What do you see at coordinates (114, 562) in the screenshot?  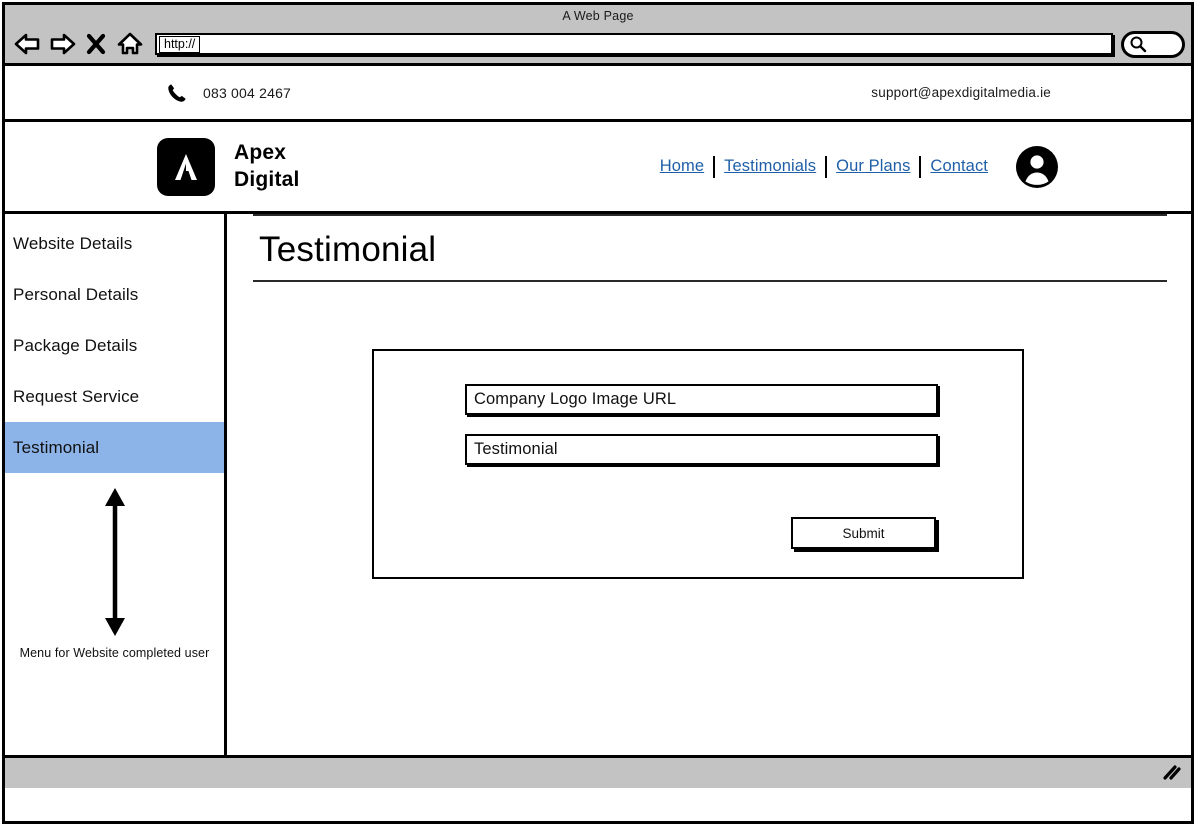 I see `double-headed-vertical-arrow-icon` at bounding box center [114, 562].